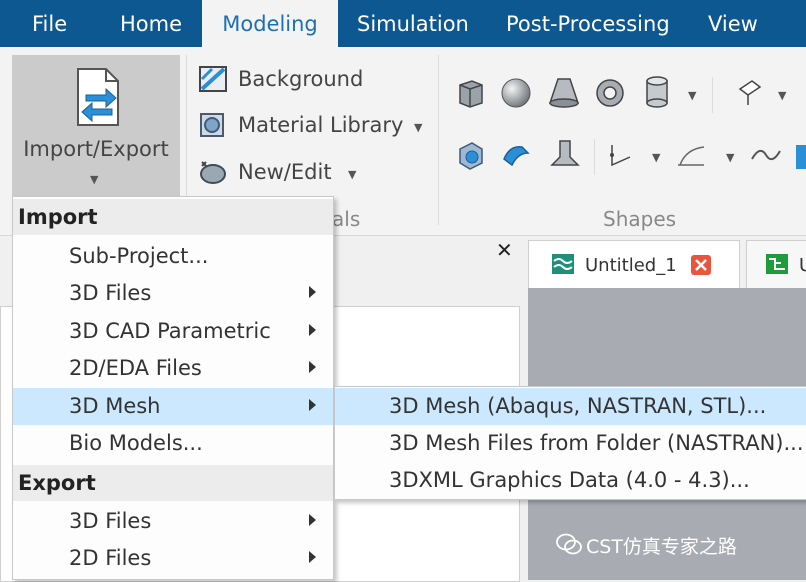 Image resolution: width=806 pixels, height=582 pixels. I want to click on material-library-label: Material Library, so click(321, 125).